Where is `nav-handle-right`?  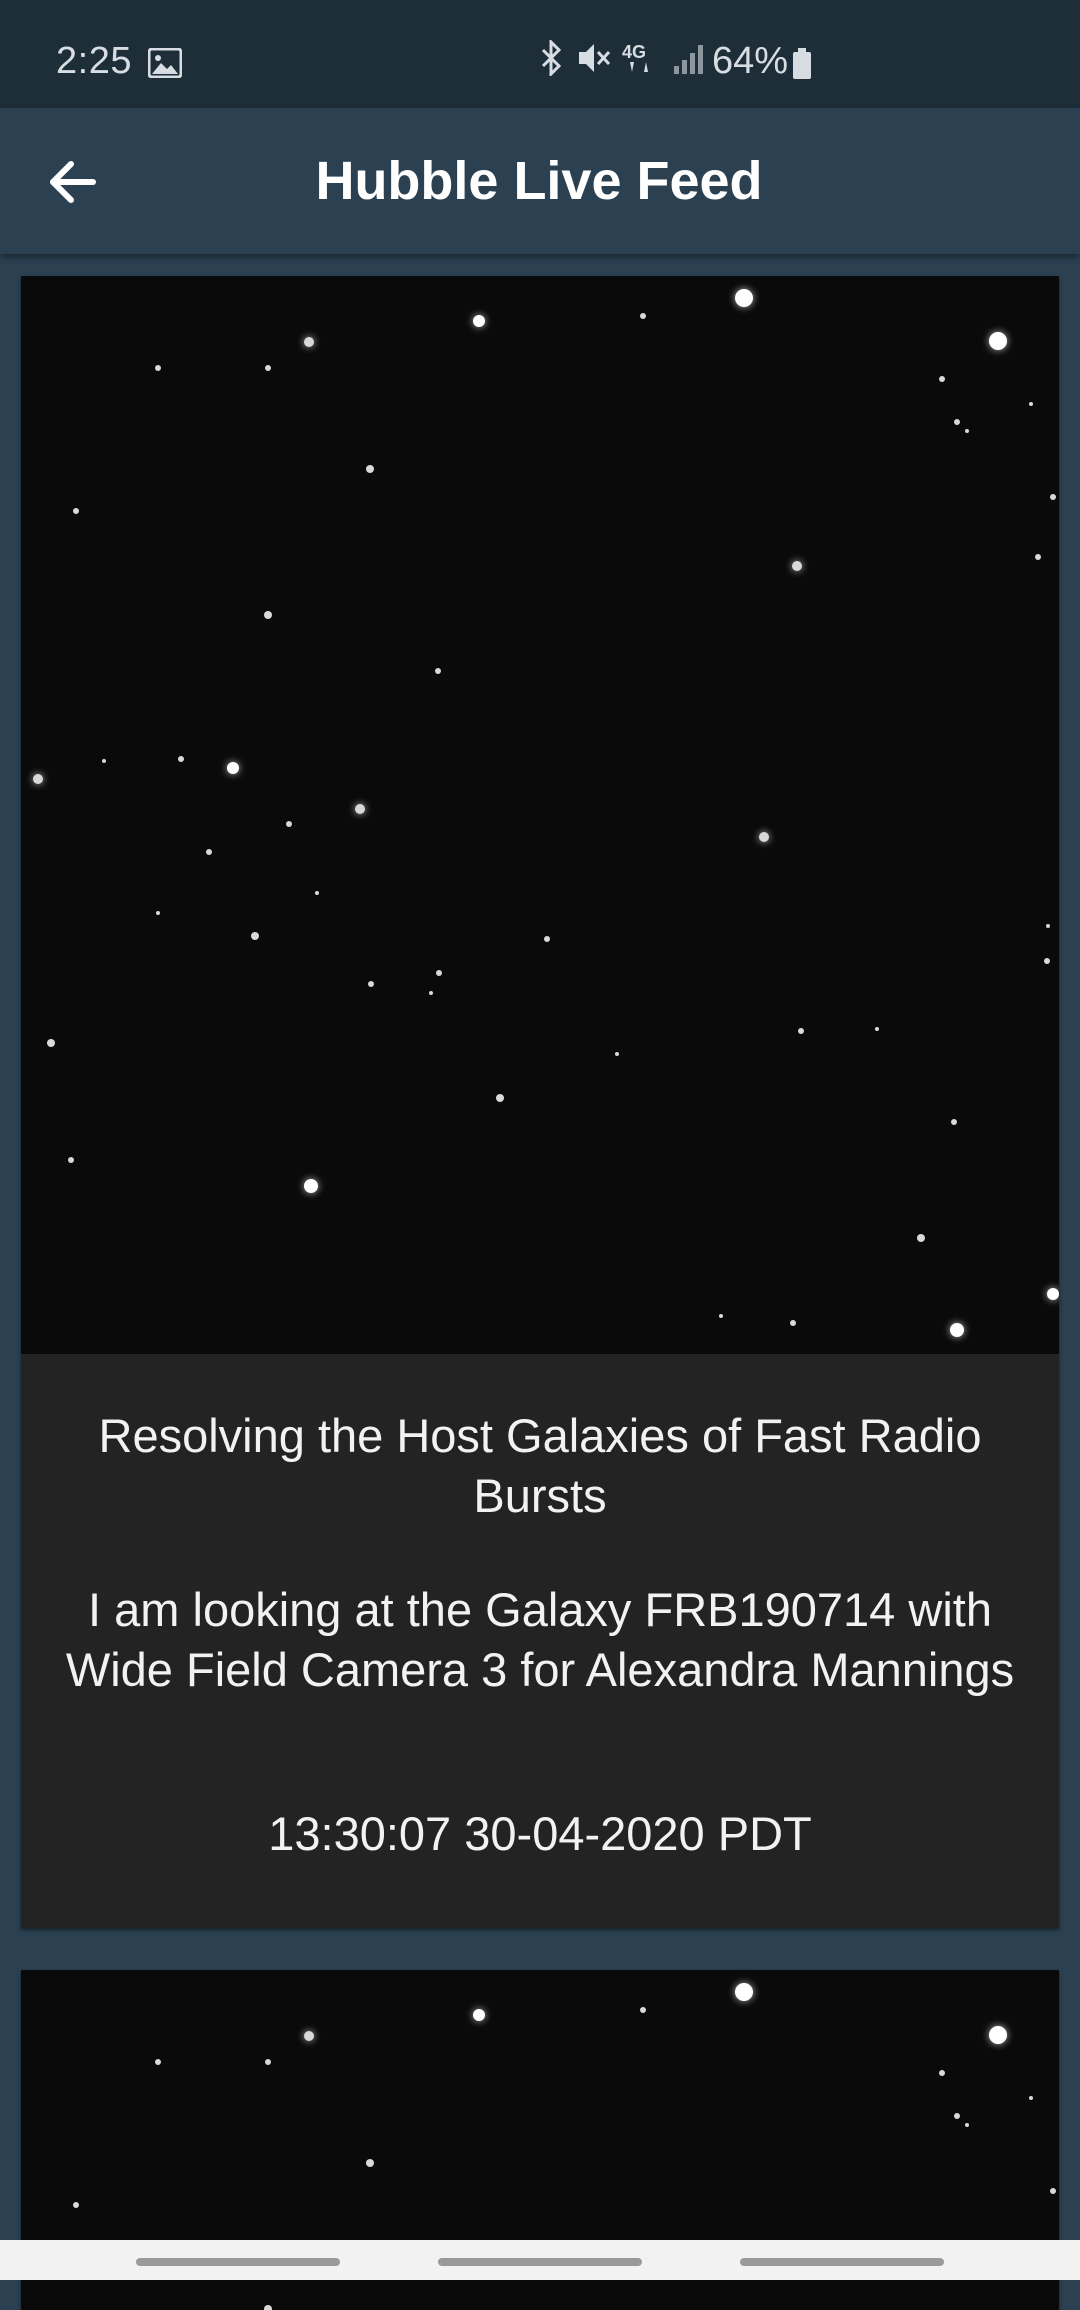
nav-handle-right is located at coordinates (842, 2262).